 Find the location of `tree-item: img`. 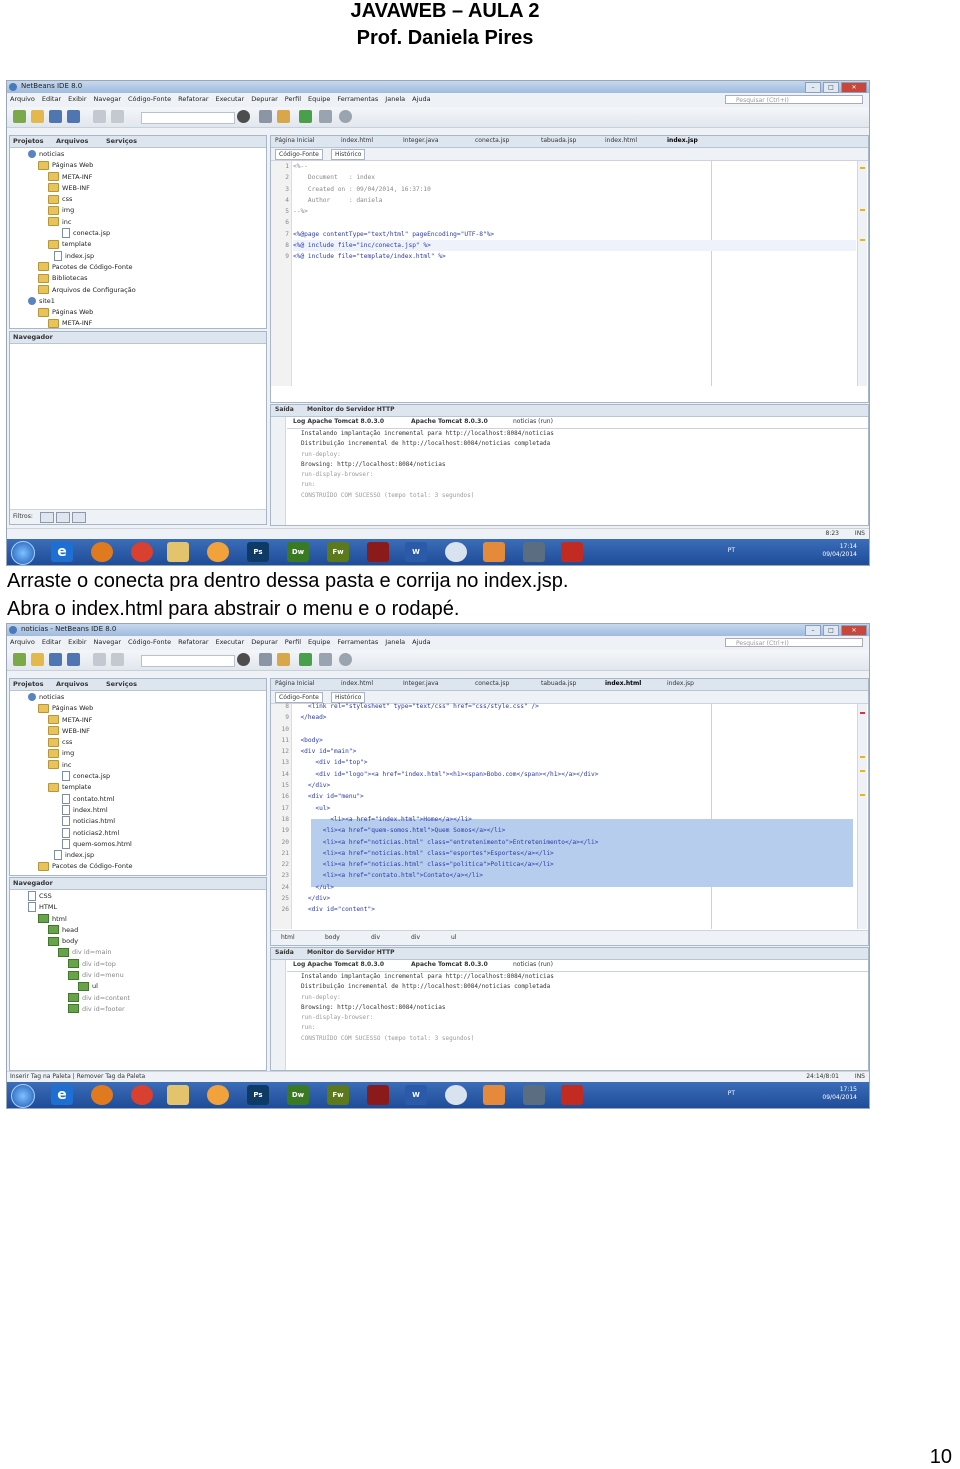

tree-item: img is located at coordinates (138, 210).